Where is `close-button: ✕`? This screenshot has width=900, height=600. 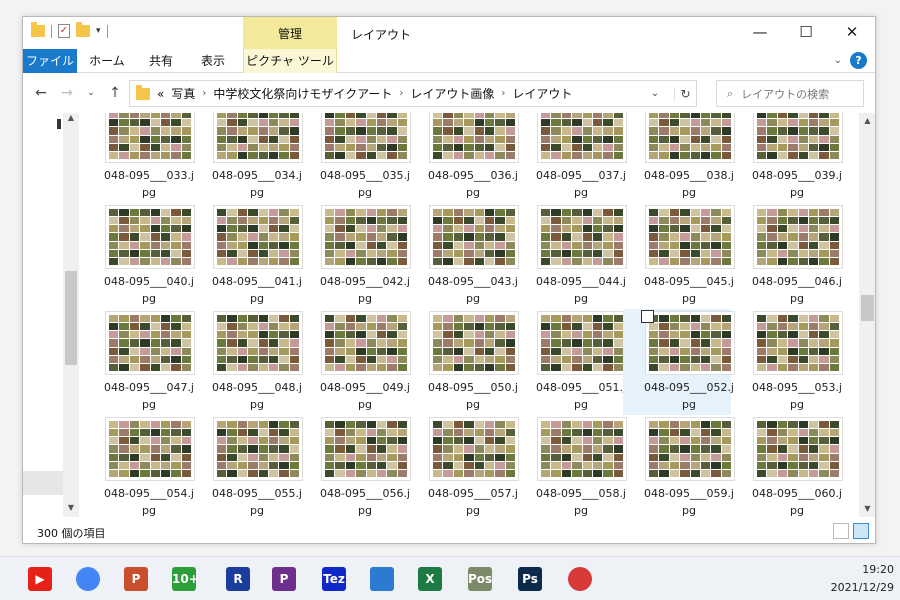
close-button: ✕ is located at coordinates (852, 33).